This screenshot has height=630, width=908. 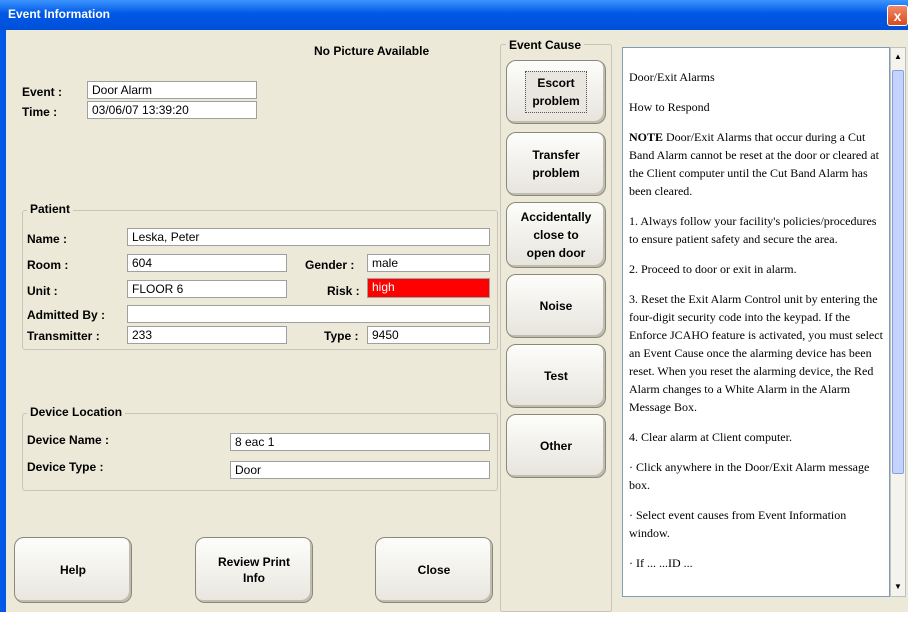 What do you see at coordinates (254, 562) in the screenshot?
I see `review-line1: Review Print` at bounding box center [254, 562].